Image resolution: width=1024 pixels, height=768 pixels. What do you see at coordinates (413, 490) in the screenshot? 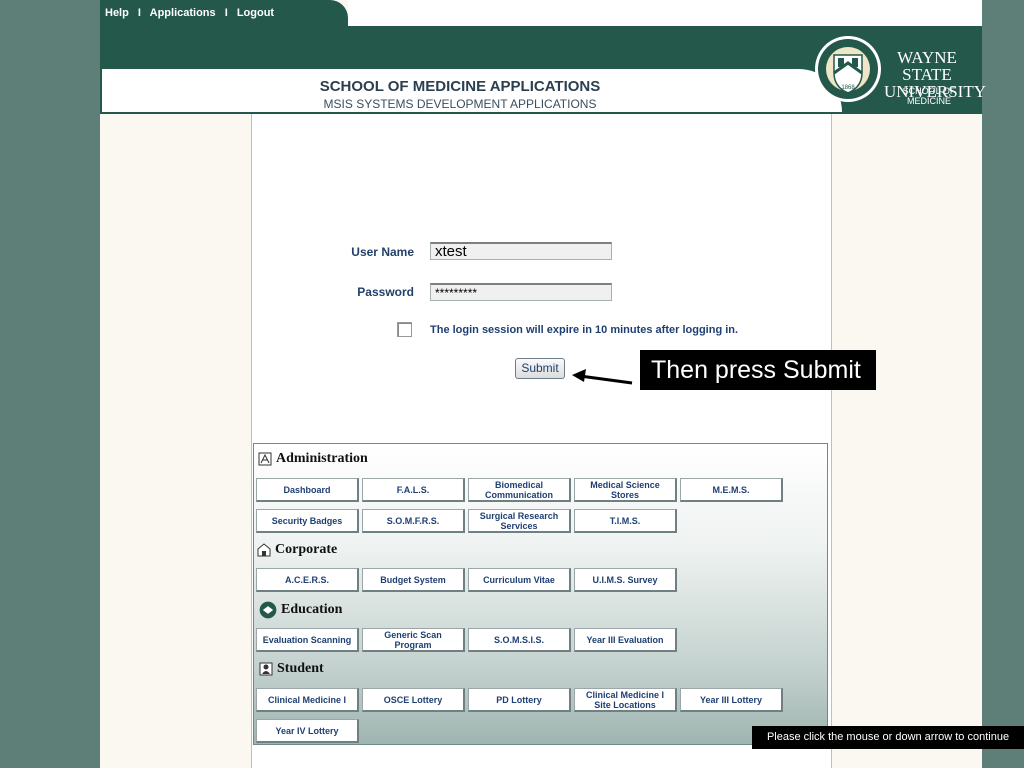
I see `app-button-fals: F.A.L.S.` at bounding box center [413, 490].